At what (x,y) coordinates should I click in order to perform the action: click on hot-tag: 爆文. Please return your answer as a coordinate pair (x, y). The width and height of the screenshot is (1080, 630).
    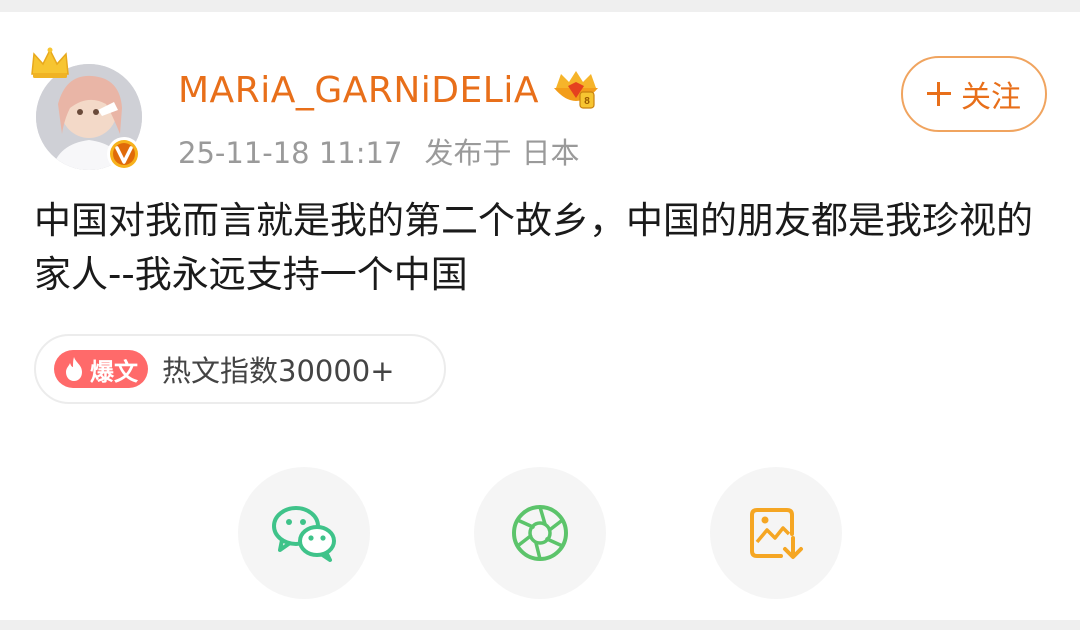
    Looking at the image, I should click on (101, 369).